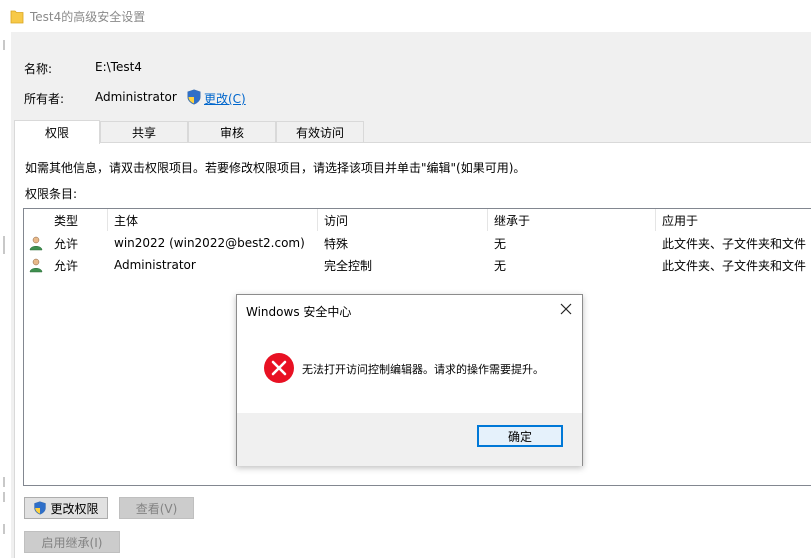  I want to click on dialog-title: Windows 安全中心, so click(299, 312).